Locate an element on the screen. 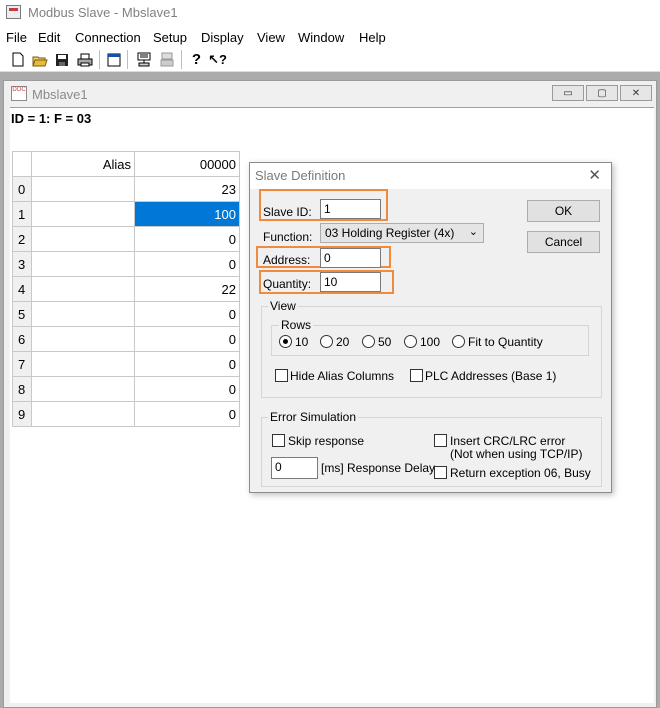  row-number: 7 is located at coordinates (22, 364).